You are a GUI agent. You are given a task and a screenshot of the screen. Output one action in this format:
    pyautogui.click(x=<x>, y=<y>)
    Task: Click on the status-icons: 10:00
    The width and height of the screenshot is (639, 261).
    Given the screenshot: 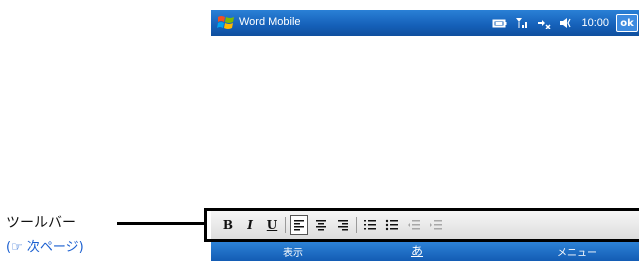 What is the action you would take?
    pyautogui.click(x=550, y=23)
    